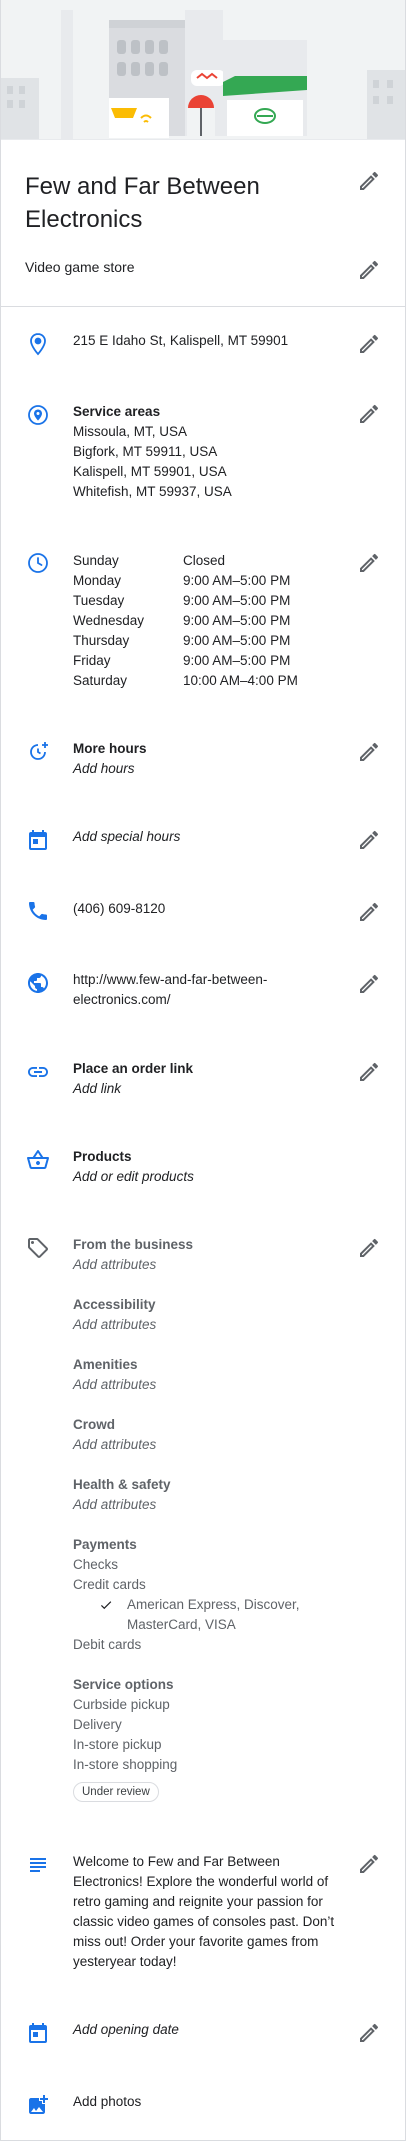 This screenshot has width=406, height=2141. What do you see at coordinates (121, 1704) in the screenshot?
I see `service-option-item: Curbside pickup` at bounding box center [121, 1704].